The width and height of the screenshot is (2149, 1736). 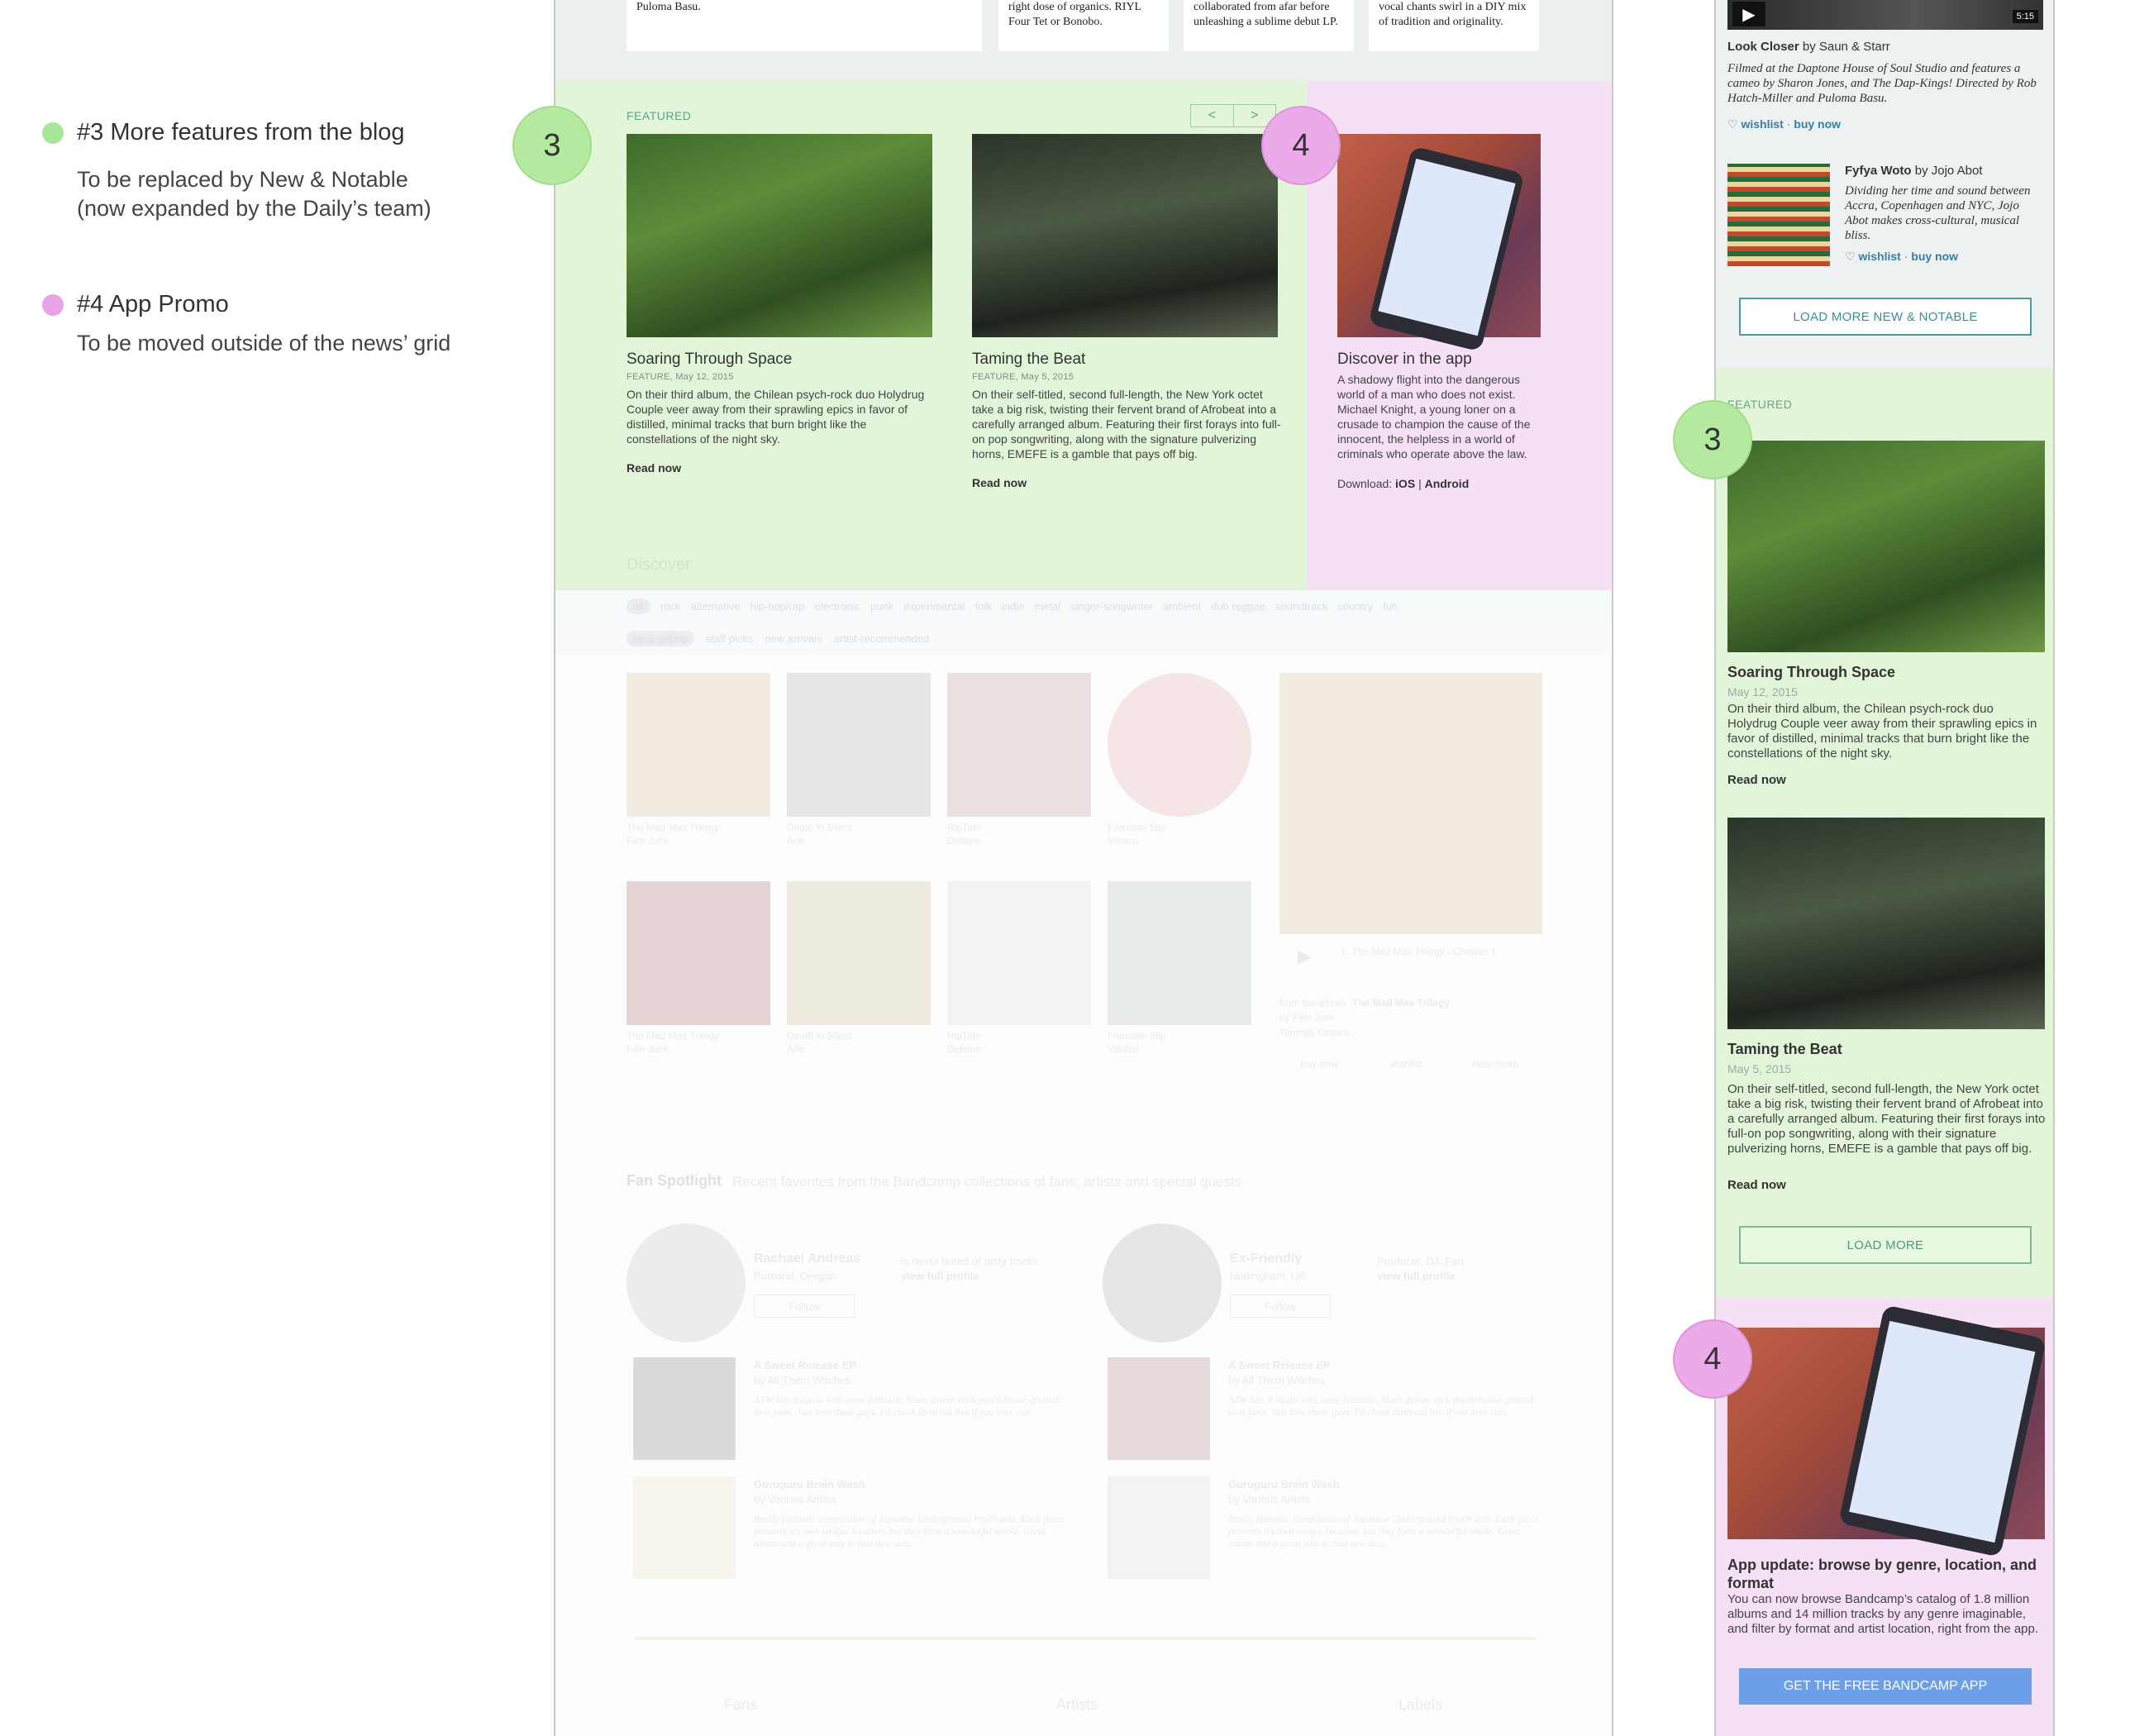 I want to click on featured-pager: < >, so click(x=1233, y=115).